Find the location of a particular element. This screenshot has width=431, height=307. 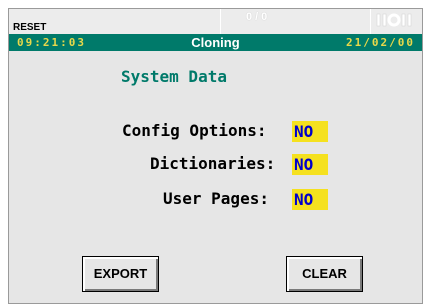

config-options-label: Config Options: is located at coordinates (194, 130).